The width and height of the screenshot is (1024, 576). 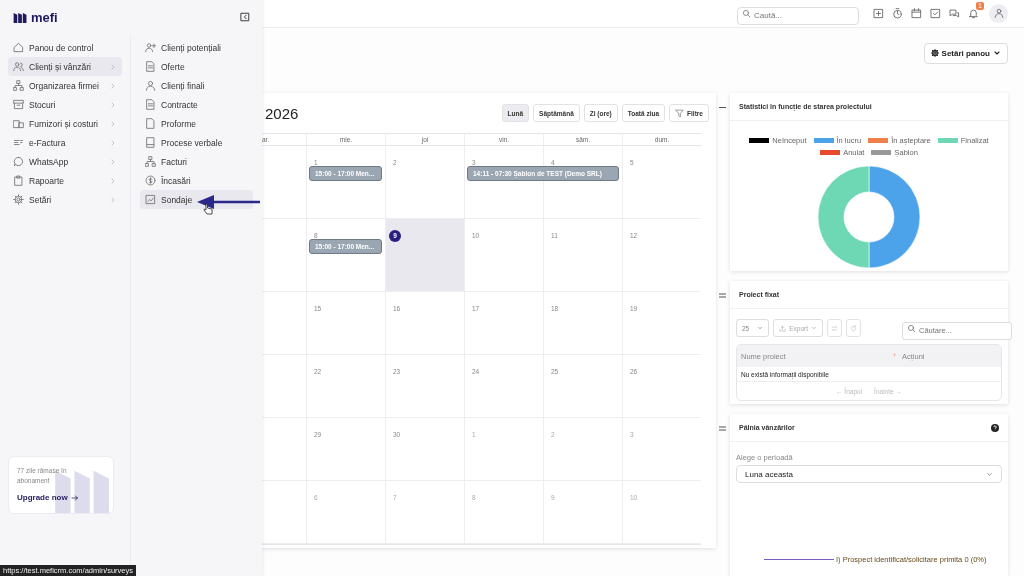 I want to click on book-icon, so click(x=150, y=142).